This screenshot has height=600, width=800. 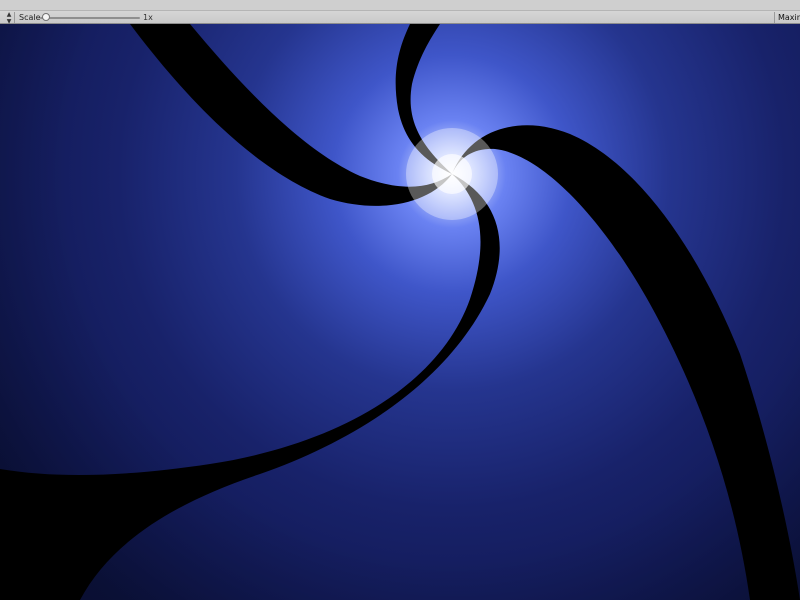 I want to click on scale-slider, so click(x=90, y=17).